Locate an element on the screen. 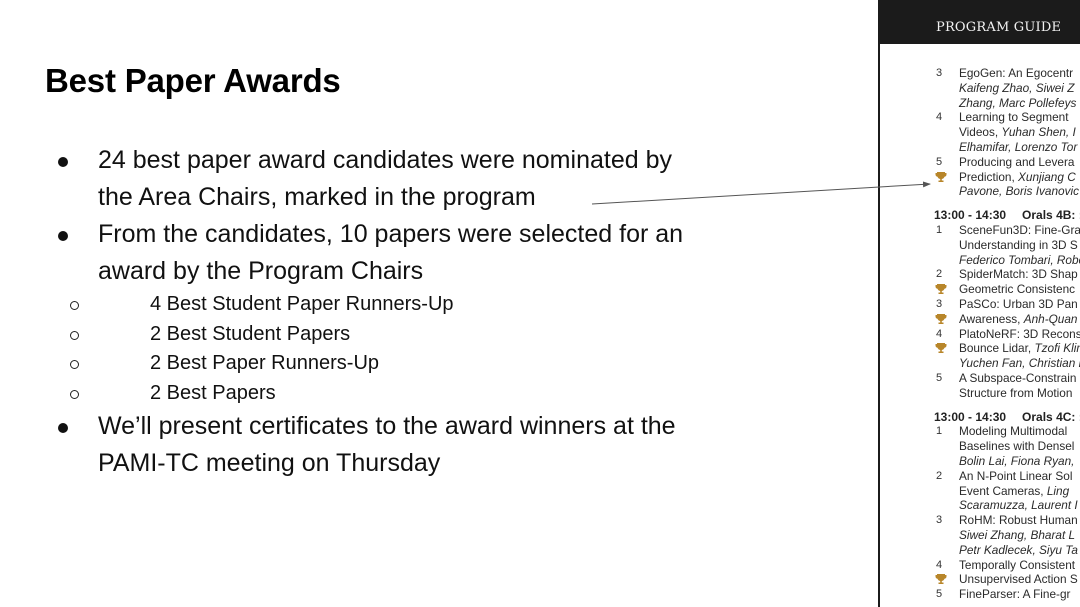  program-entry-line: Prediction, Xunjiang C is located at coordinates (980, 177).